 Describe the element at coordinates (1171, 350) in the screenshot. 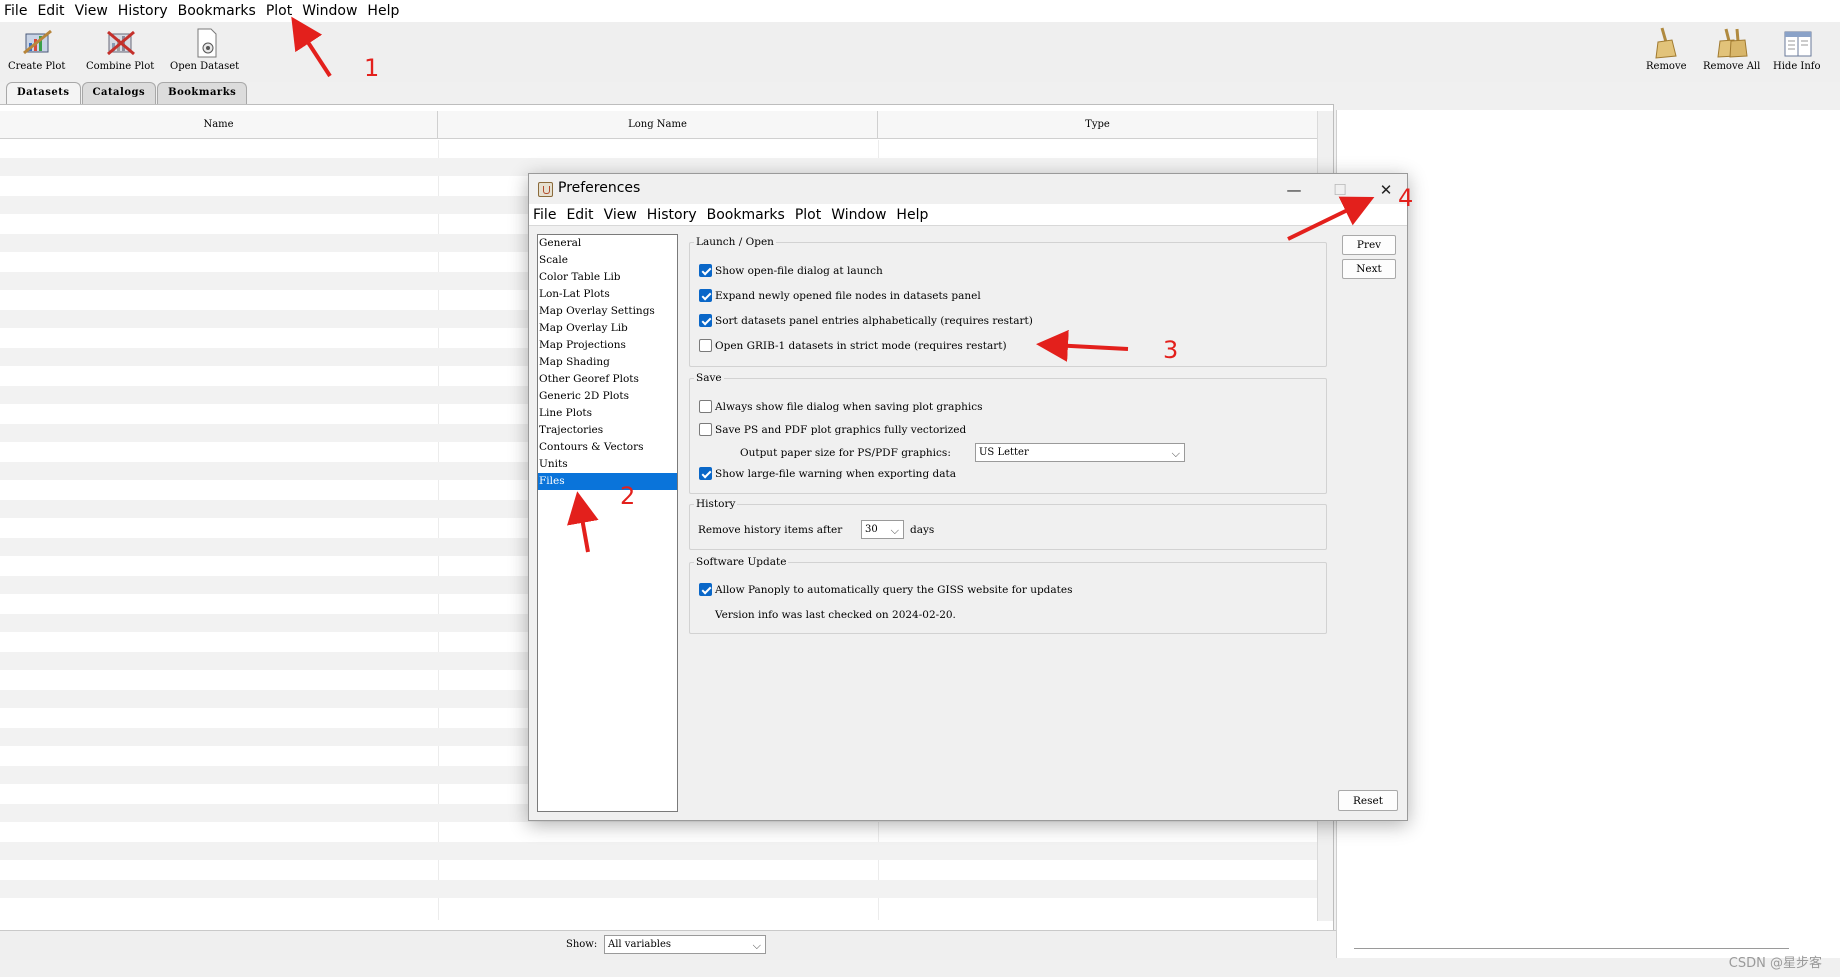

I see `annotation-label-3: 3` at that location.